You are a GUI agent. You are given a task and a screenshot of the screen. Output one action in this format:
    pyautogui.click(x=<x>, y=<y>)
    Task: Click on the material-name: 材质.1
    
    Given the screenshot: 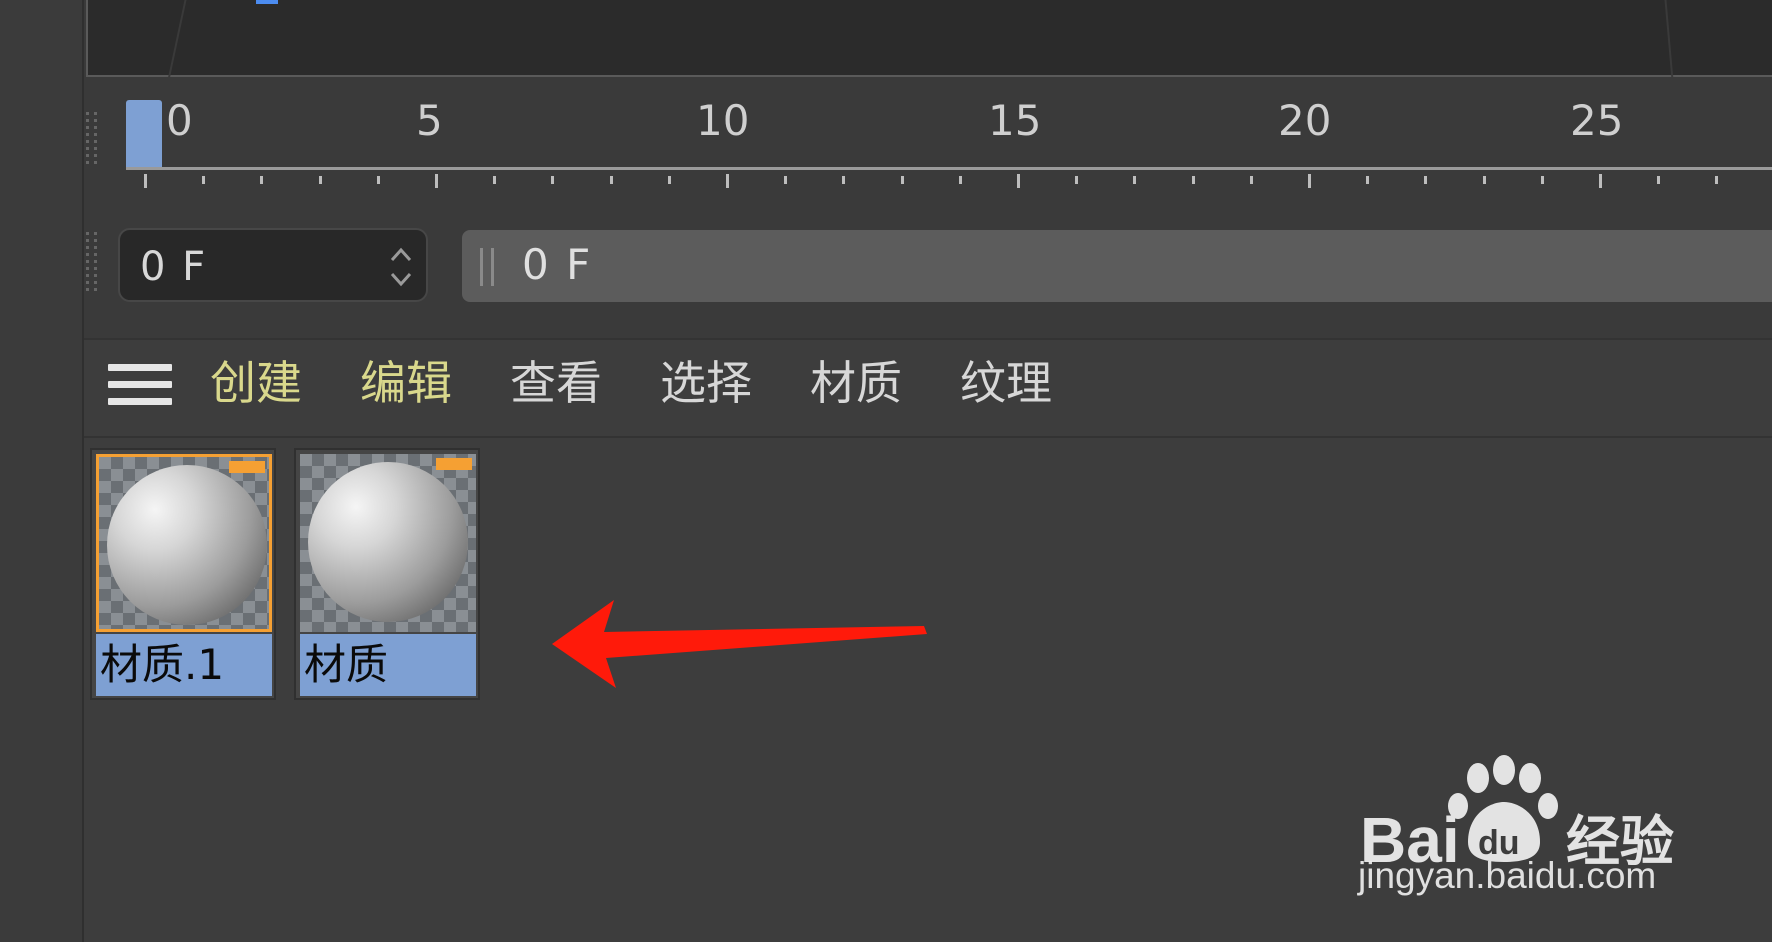 What is the action you would take?
    pyautogui.click(x=184, y=665)
    